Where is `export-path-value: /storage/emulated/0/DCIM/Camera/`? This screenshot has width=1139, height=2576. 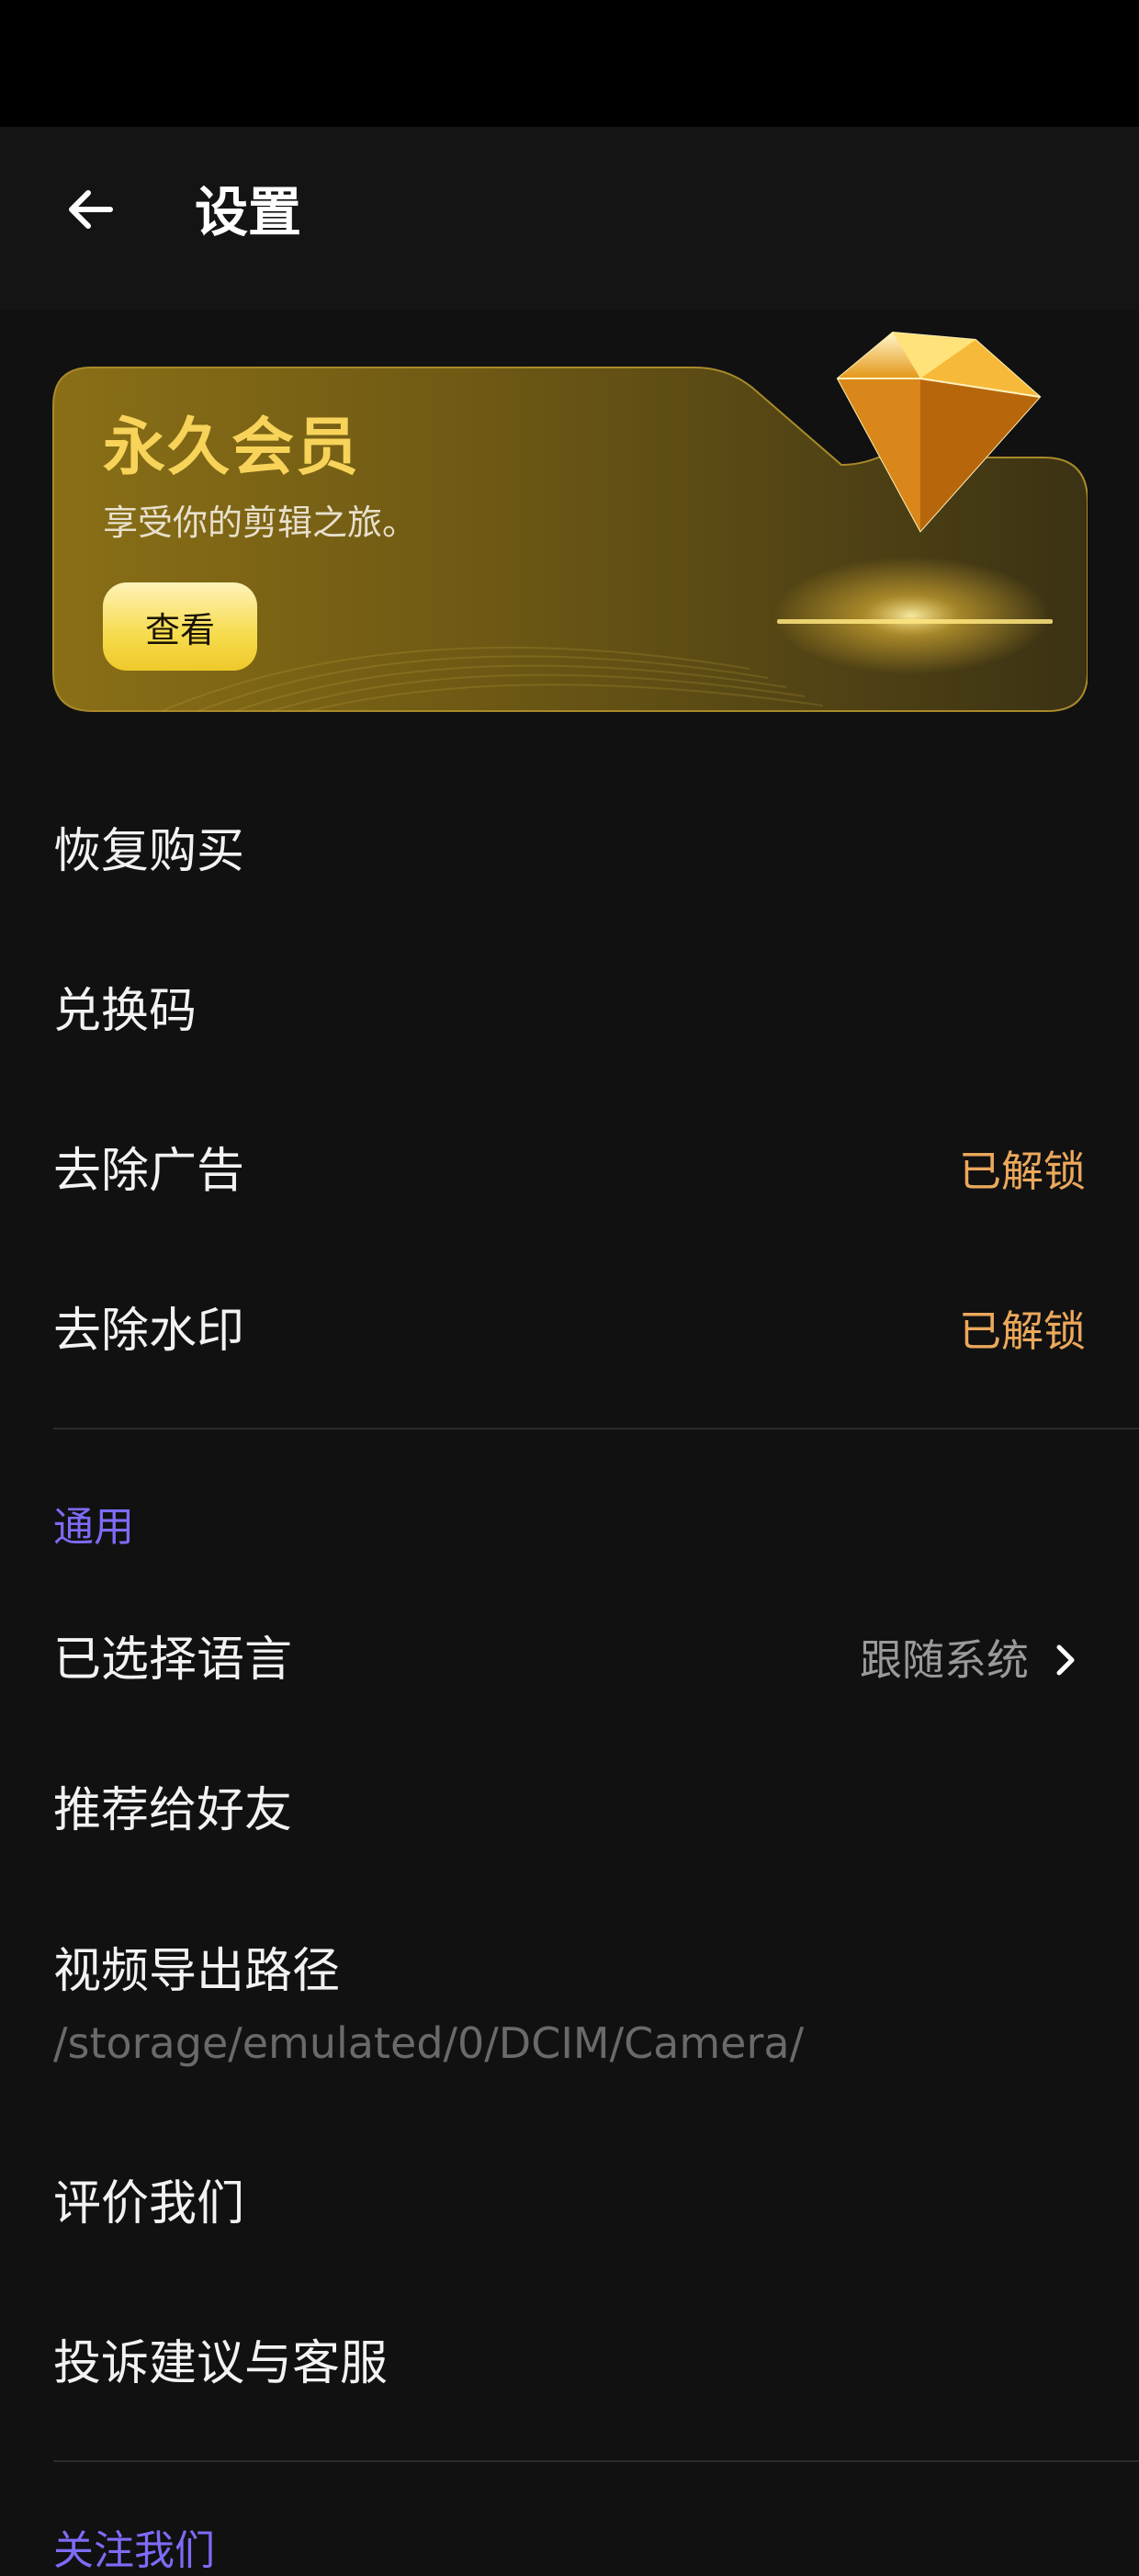
export-path-value: /storage/emulated/0/DCIM/Camera/ is located at coordinates (429, 2043).